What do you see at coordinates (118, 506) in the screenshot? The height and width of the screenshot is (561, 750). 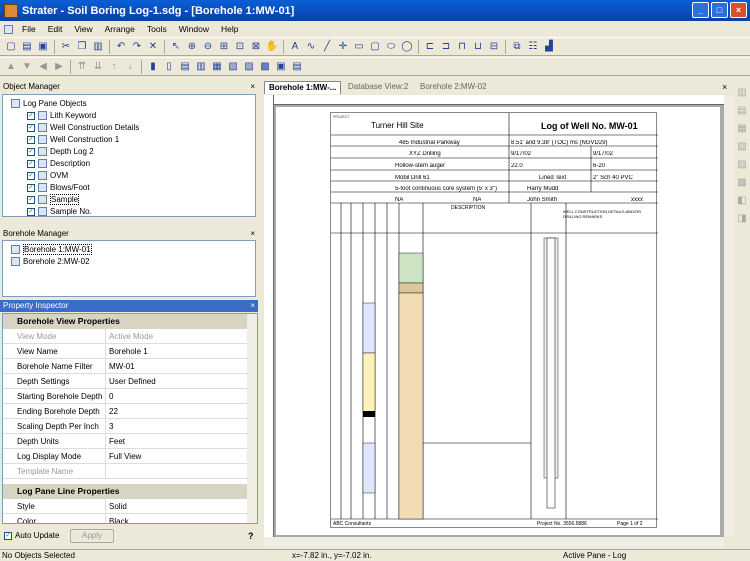 I see `property-value: Solid` at bounding box center [118, 506].